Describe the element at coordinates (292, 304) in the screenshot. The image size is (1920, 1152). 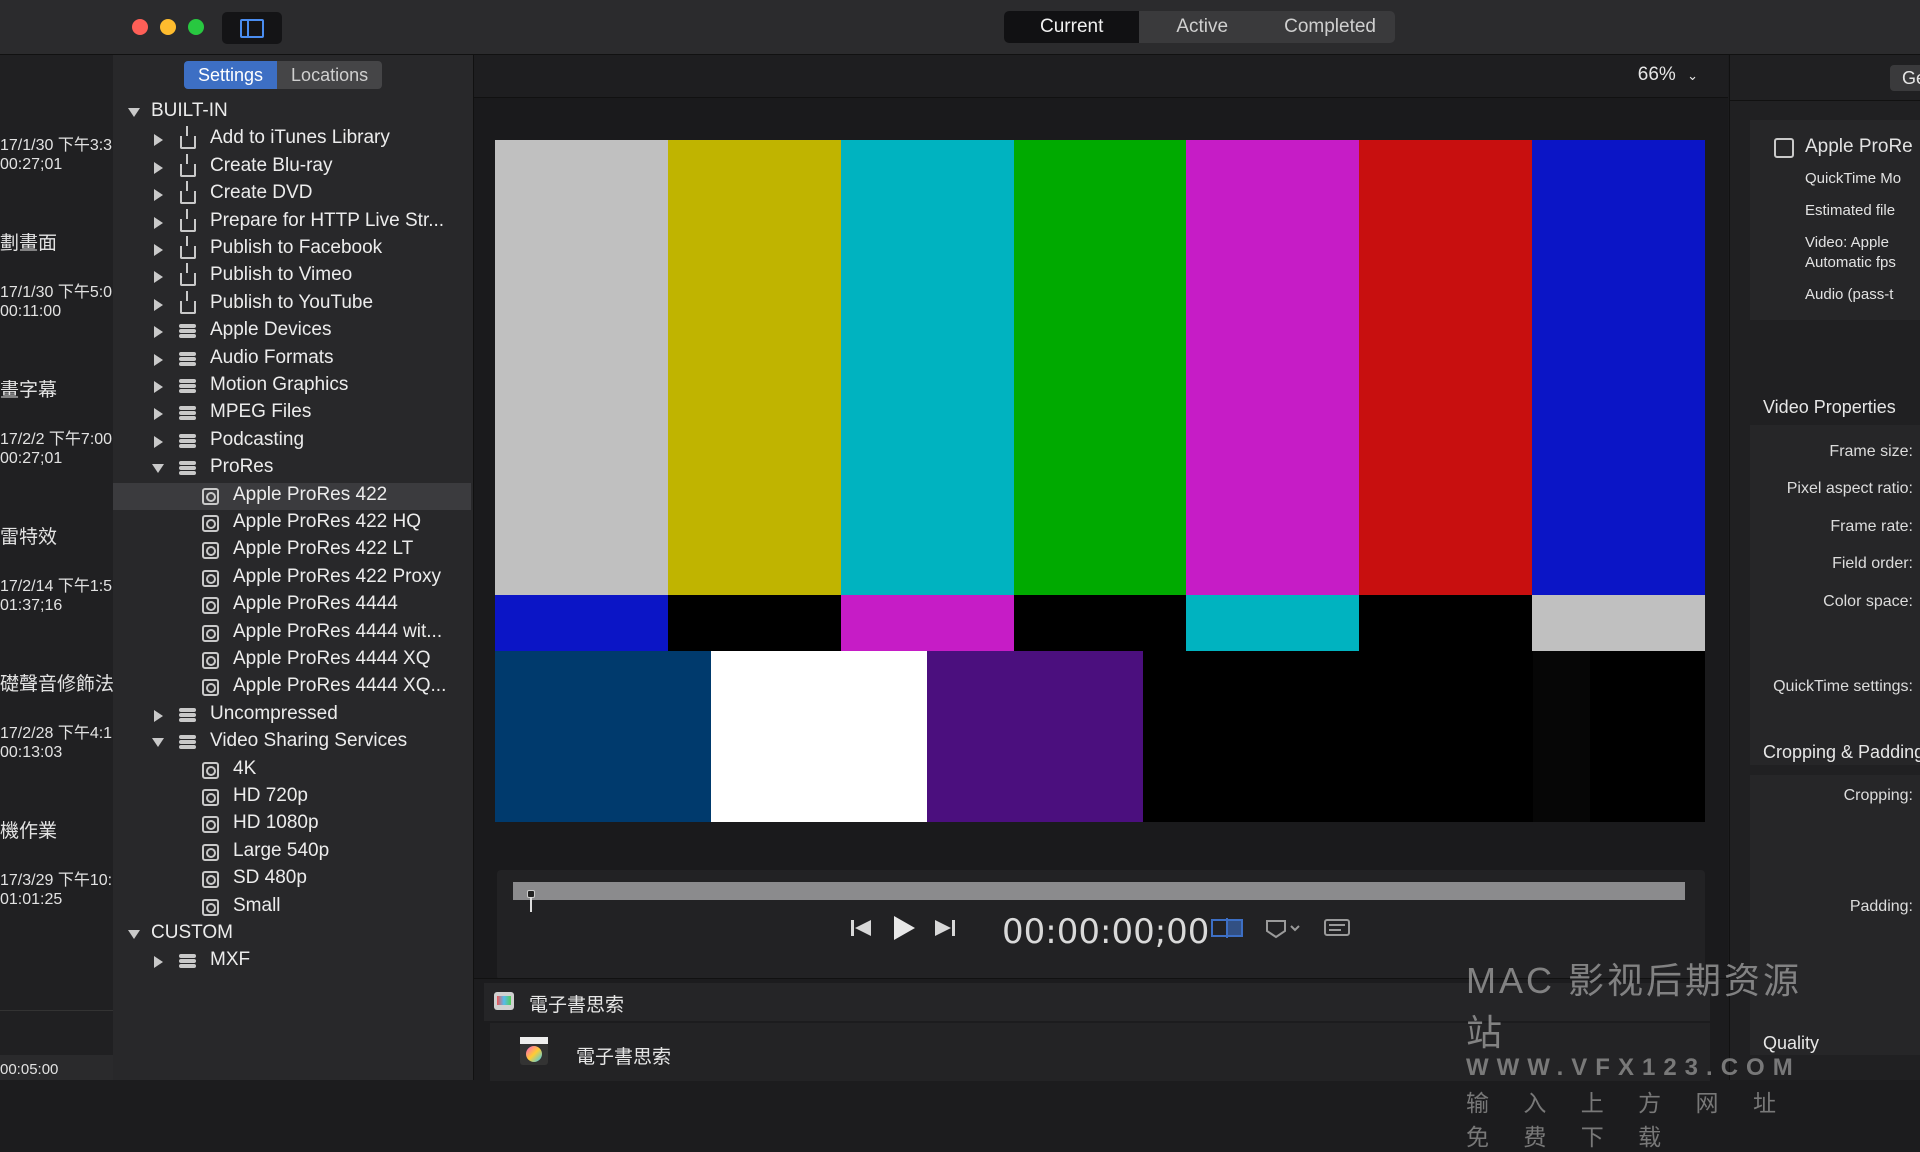
I see `tree-item: Publish to YouTube` at that location.